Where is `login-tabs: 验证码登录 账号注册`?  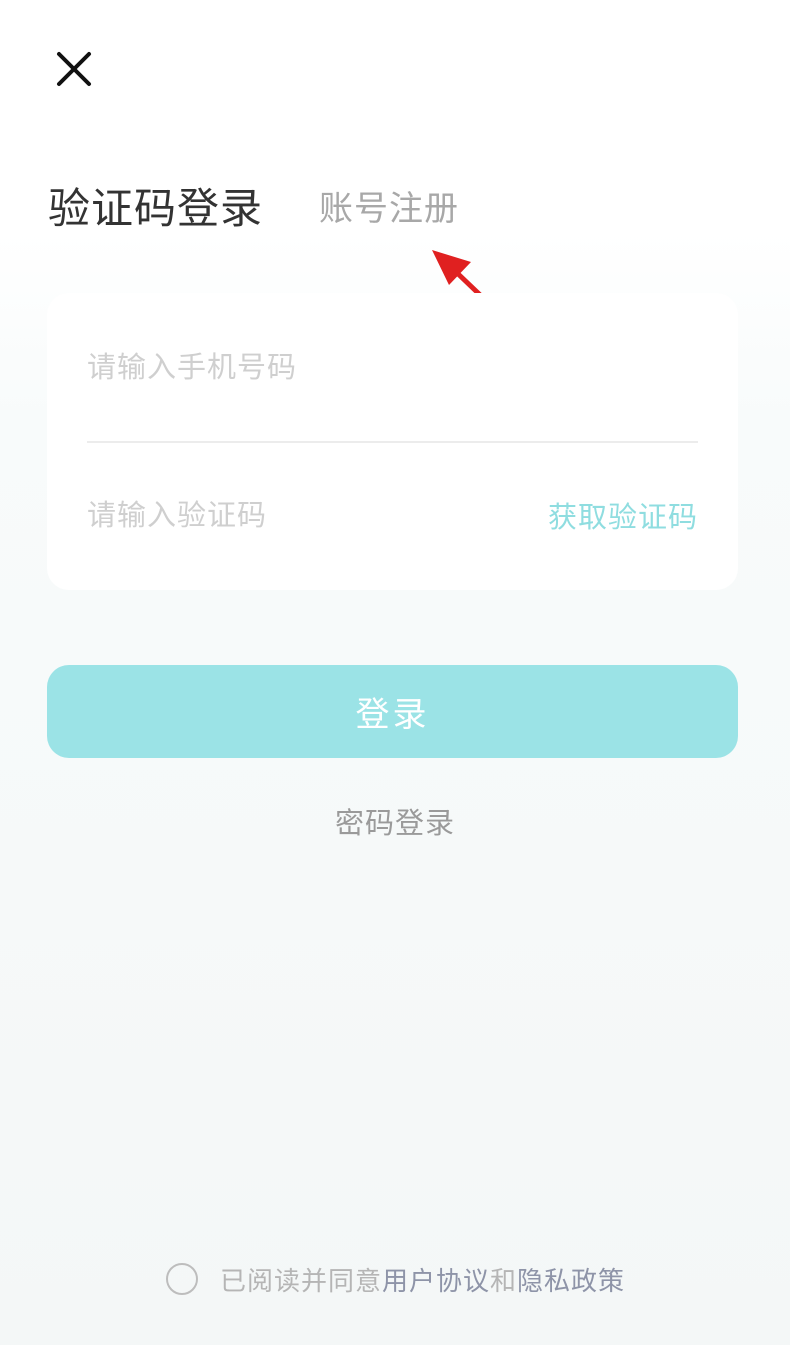 login-tabs: 验证码登录 账号注册 is located at coordinates (253, 205).